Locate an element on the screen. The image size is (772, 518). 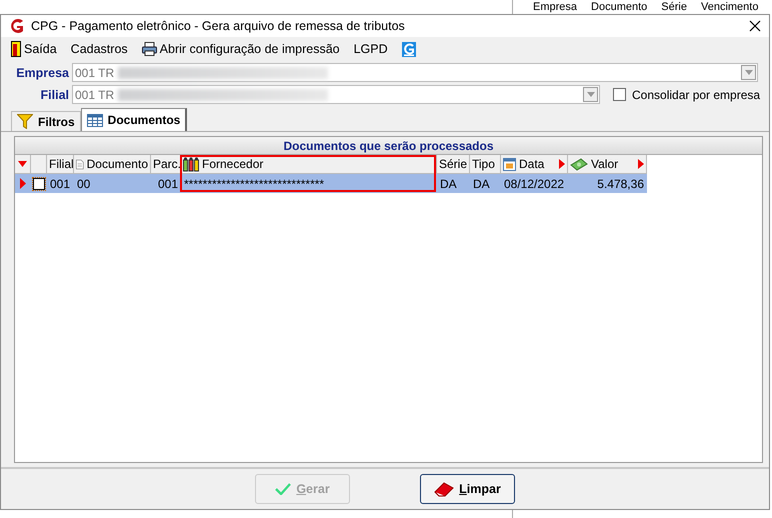
column-header: Tipo is located at coordinates (485, 164).